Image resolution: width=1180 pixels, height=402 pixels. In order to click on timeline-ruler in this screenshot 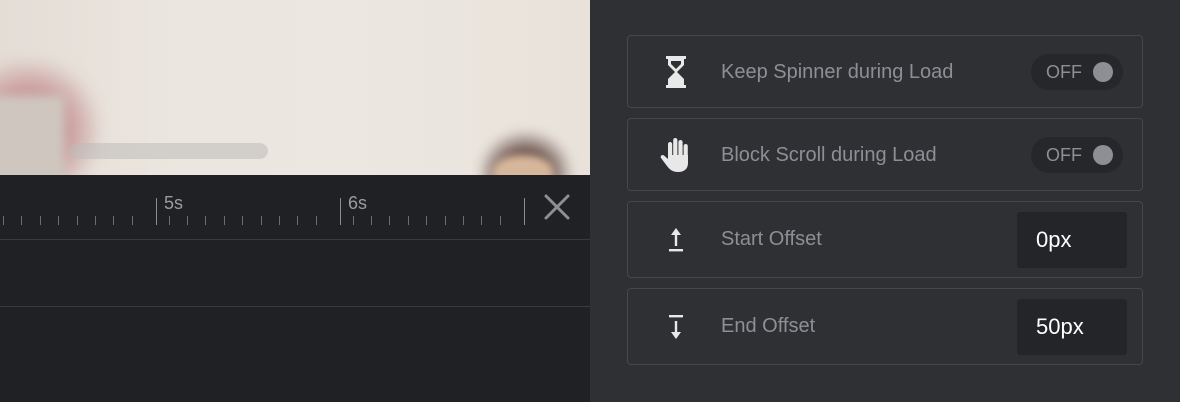, I will do `click(295, 207)`.